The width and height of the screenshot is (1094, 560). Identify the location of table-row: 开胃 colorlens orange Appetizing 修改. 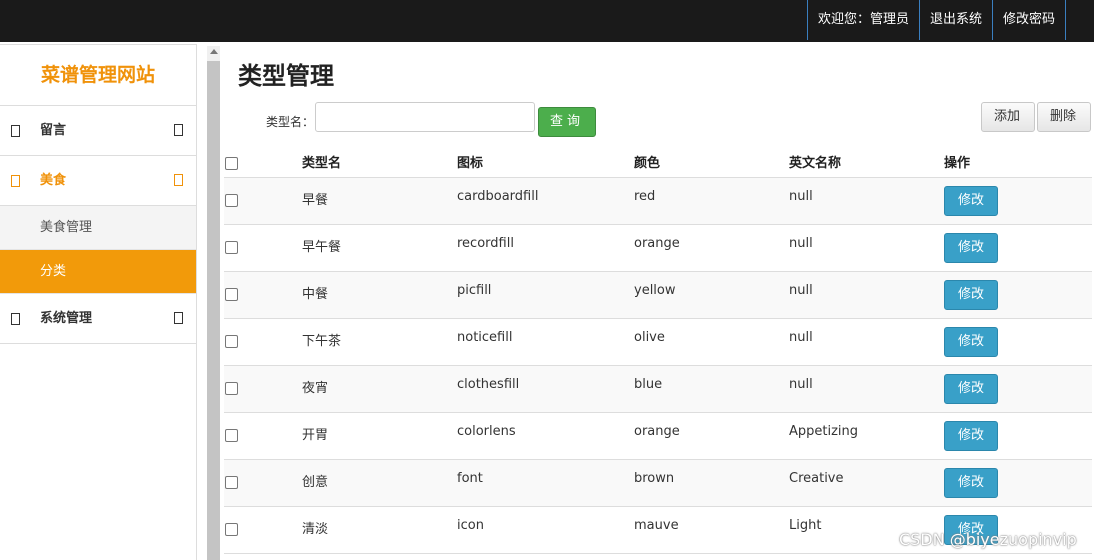
(658, 436).